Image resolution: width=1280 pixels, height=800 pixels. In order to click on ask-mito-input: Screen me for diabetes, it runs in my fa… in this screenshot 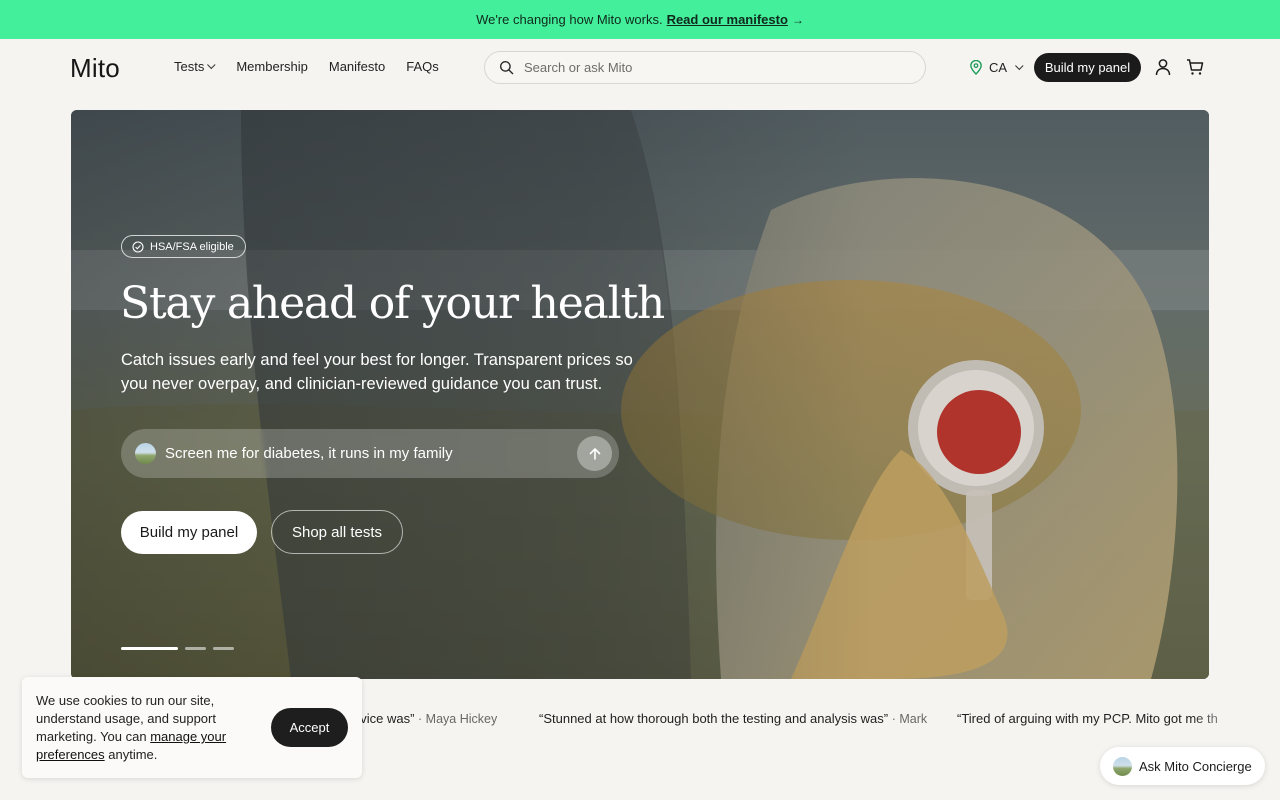, I will do `click(370, 453)`.